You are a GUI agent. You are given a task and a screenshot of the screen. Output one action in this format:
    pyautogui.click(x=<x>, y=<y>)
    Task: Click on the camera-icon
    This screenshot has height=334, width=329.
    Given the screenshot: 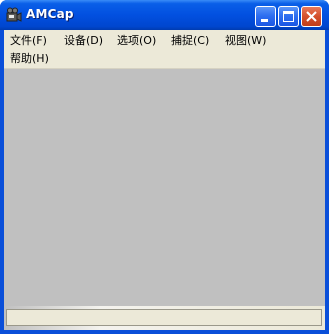 What is the action you would take?
    pyautogui.click(x=14, y=15)
    